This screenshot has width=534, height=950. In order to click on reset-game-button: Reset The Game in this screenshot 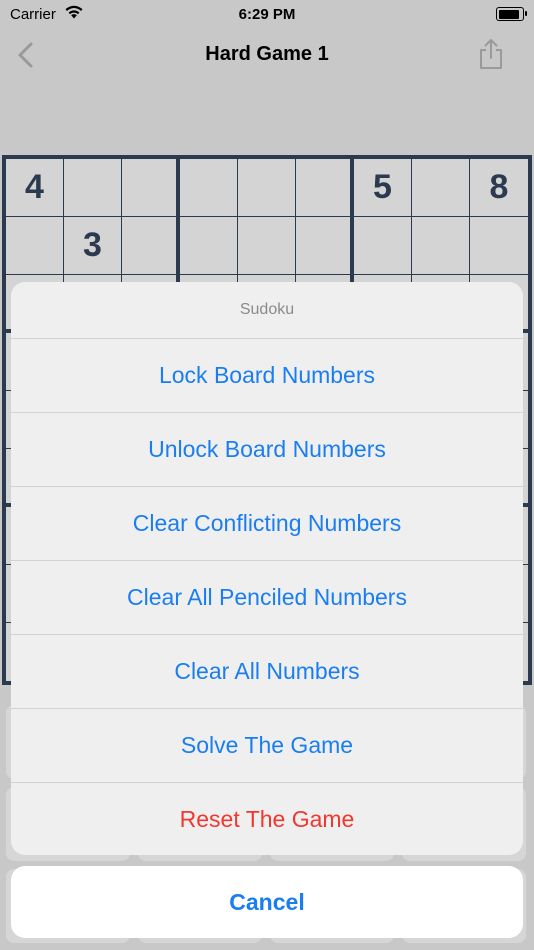, I will do `click(267, 819)`.